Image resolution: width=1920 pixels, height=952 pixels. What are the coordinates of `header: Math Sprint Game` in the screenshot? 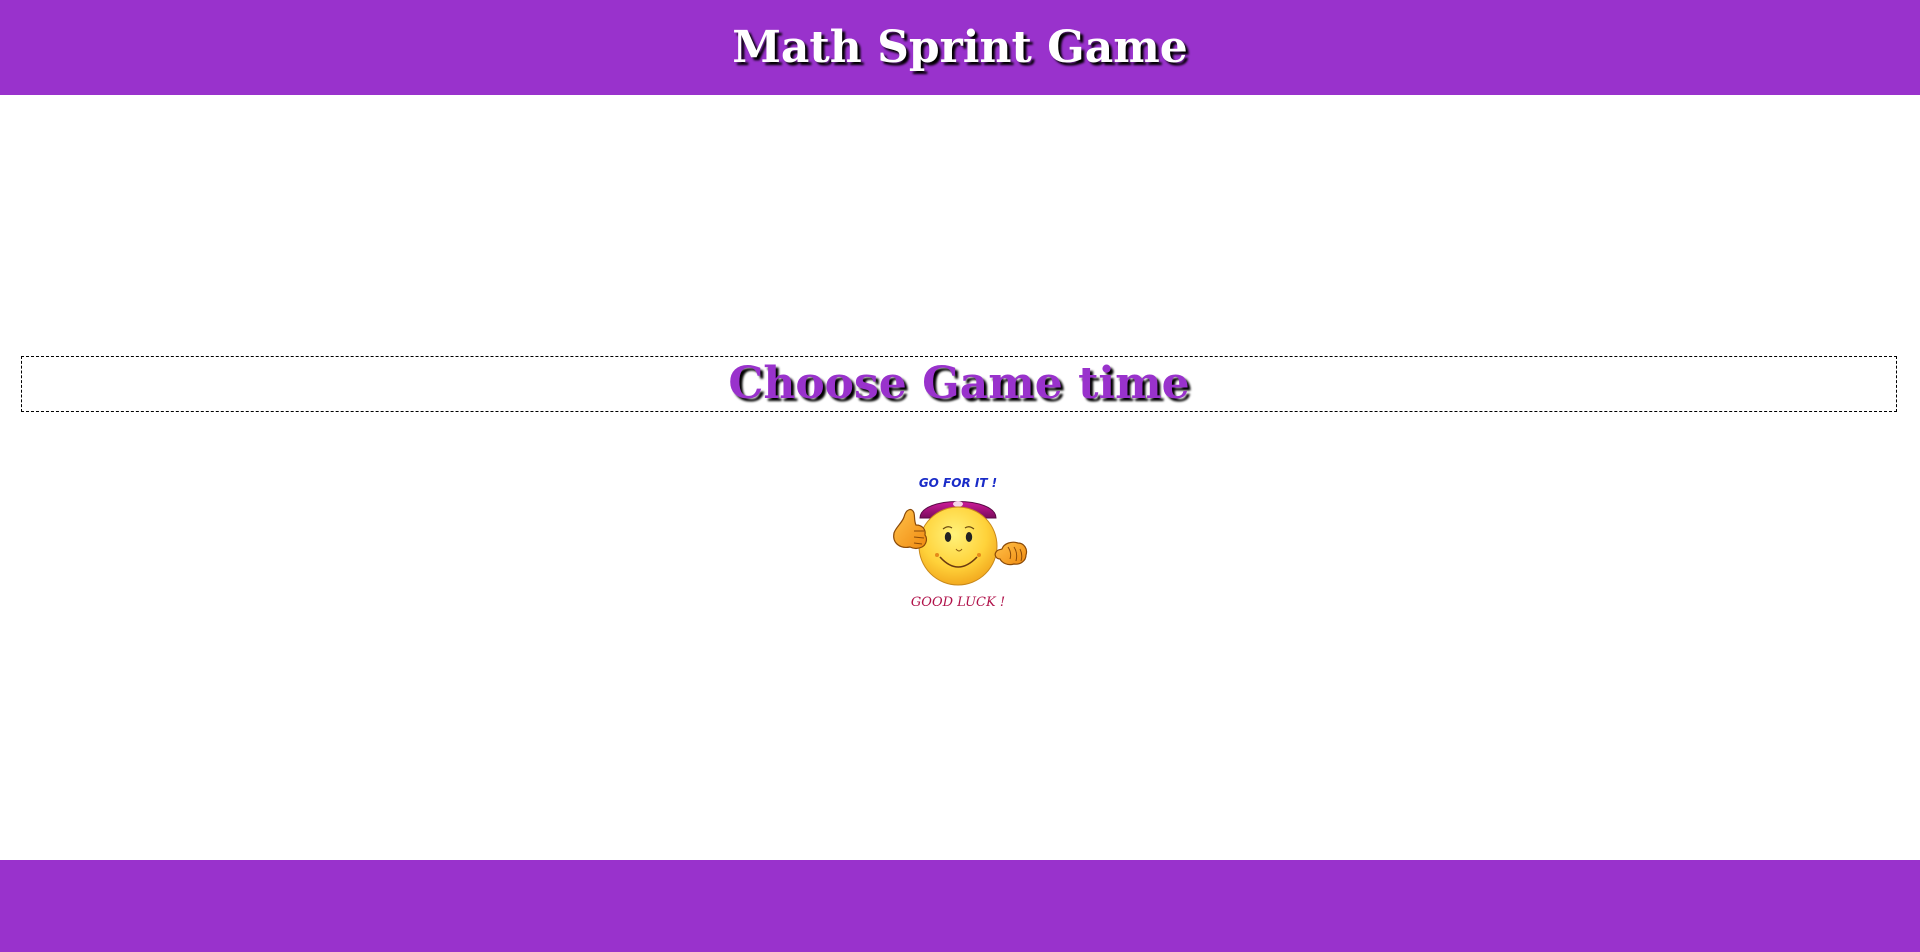 It's located at (960, 47).